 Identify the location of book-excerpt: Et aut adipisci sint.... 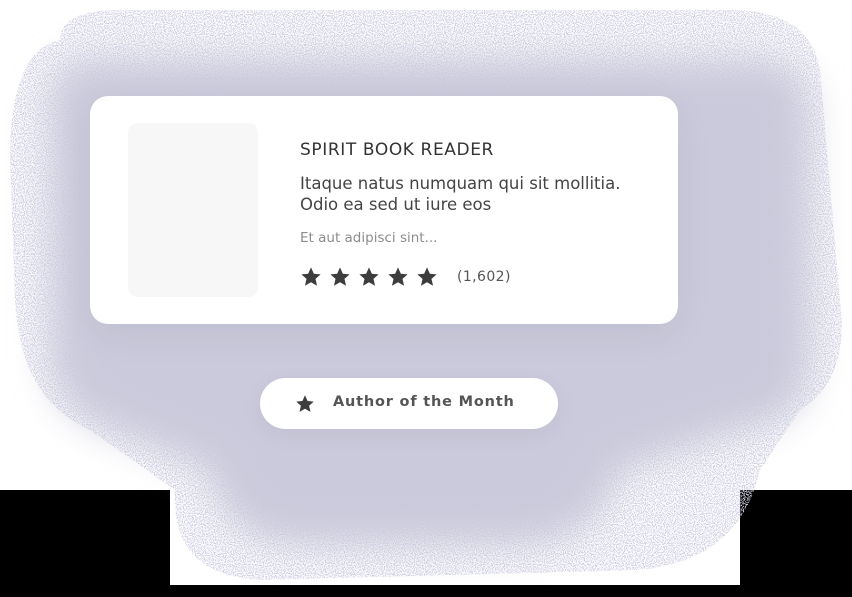
(369, 238).